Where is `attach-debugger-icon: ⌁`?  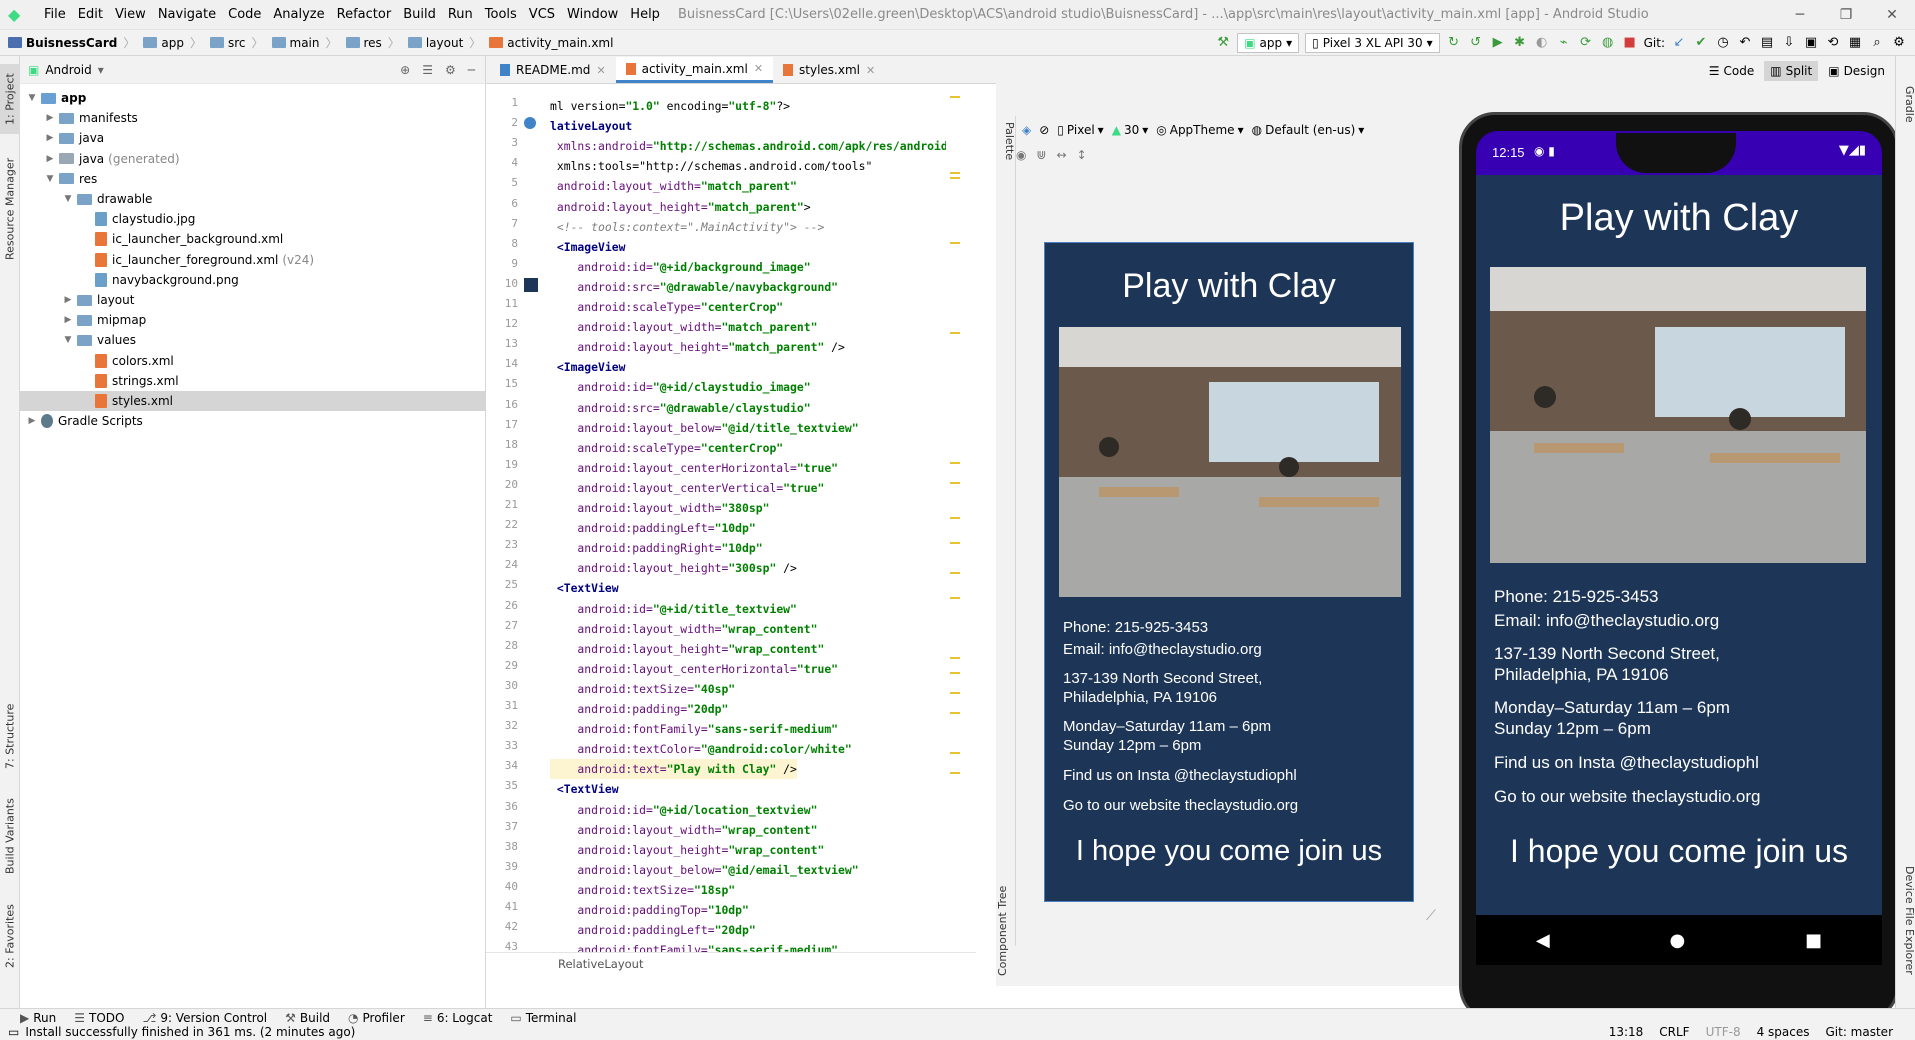
attach-debugger-icon: ⌁ is located at coordinates (1564, 43).